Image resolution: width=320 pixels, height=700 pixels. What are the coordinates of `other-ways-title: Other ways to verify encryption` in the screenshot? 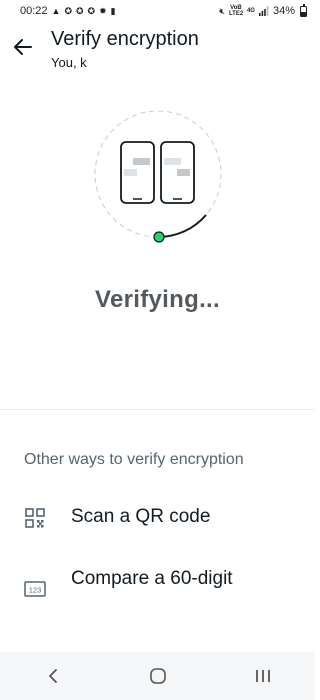 It's located at (134, 459).